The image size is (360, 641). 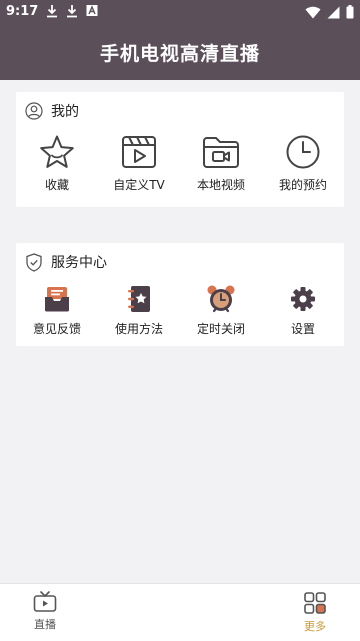 I want to click on local-video-label: 本地视频, so click(x=220, y=185).